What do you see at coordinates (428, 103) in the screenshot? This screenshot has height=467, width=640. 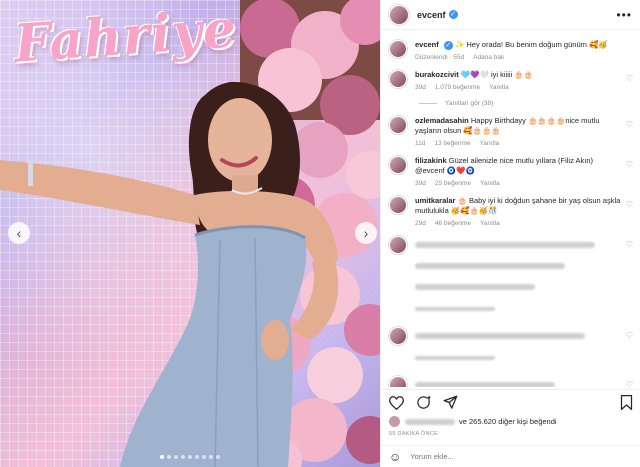 I see `divider` at bounding box center [428, 103].